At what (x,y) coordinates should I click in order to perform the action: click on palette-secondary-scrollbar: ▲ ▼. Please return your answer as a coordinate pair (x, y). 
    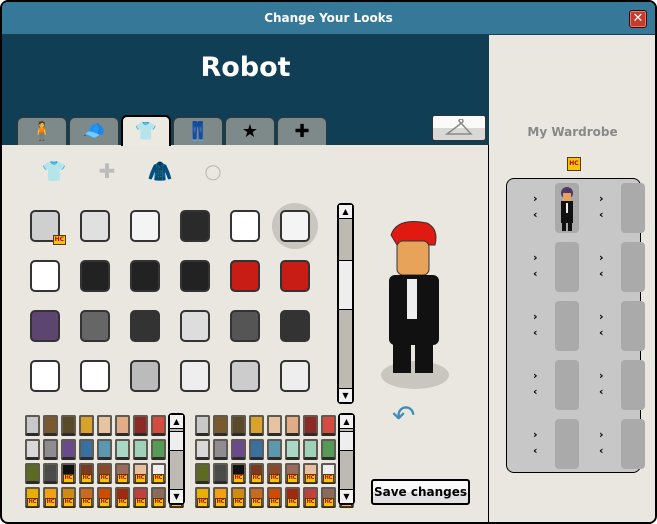
    Looking at the image, I should click on (346, 459).